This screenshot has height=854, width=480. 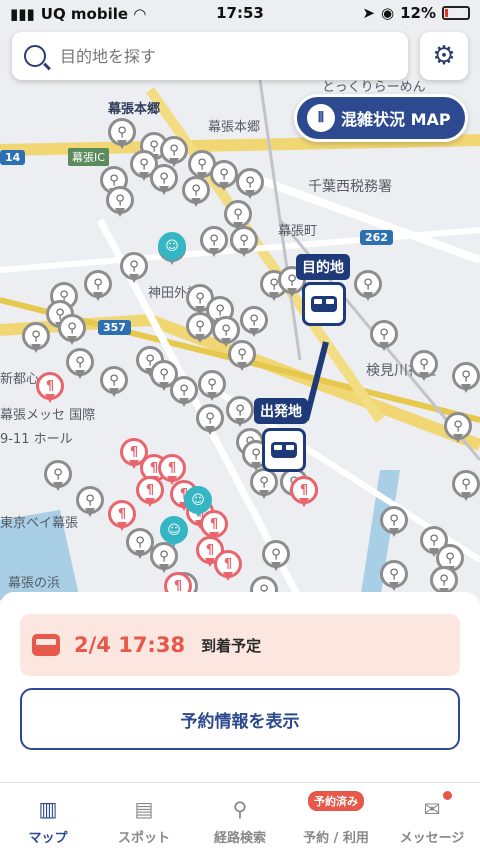 What do you see at coordinates (336, 838) in the screenshot?
I see `tab-label: 予約 / 利用` at bounding box center [336, 838].